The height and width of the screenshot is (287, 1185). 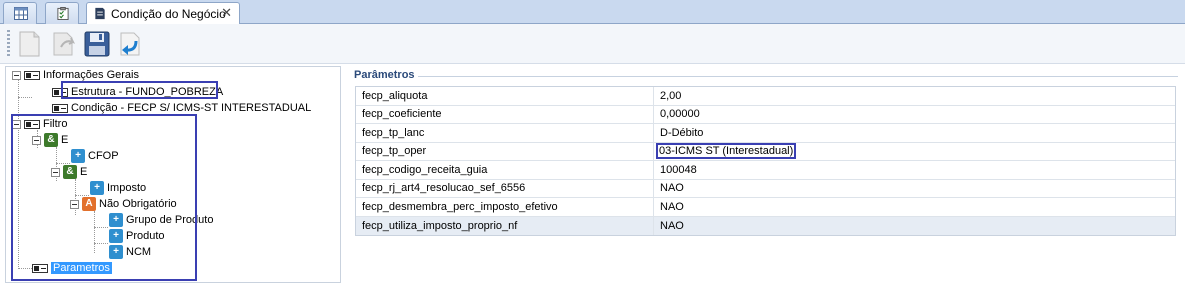 I want to click on param-key: fecp_codigo_receita_guia, so click(x=505, y=170).